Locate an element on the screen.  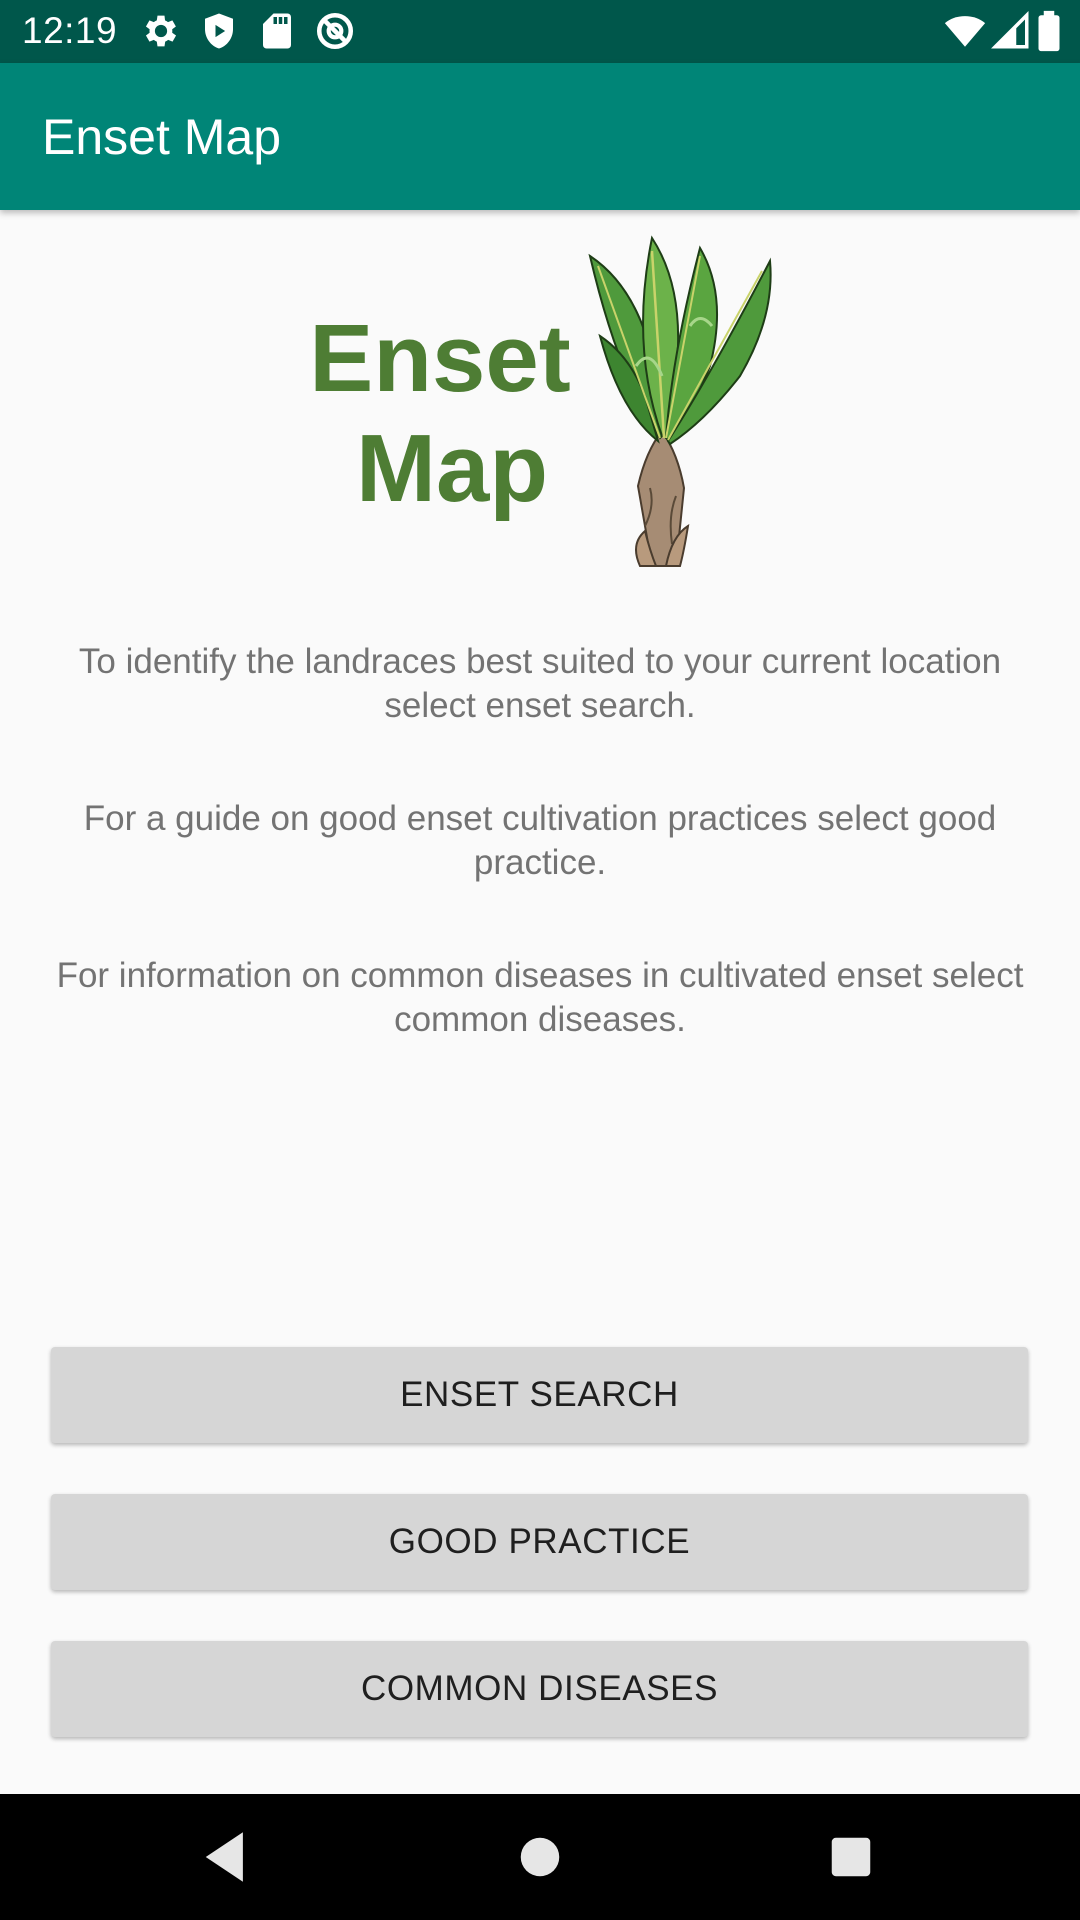
recents-icon is located at coordinates (851, 1857).